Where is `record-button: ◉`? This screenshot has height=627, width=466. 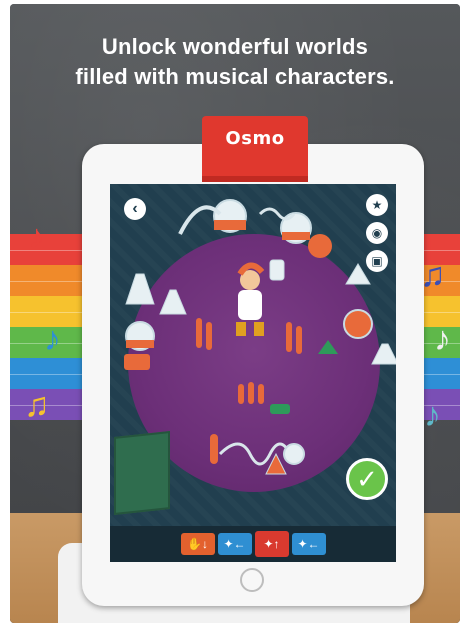
record-button: ◉ is located at coordinates (377, 233).